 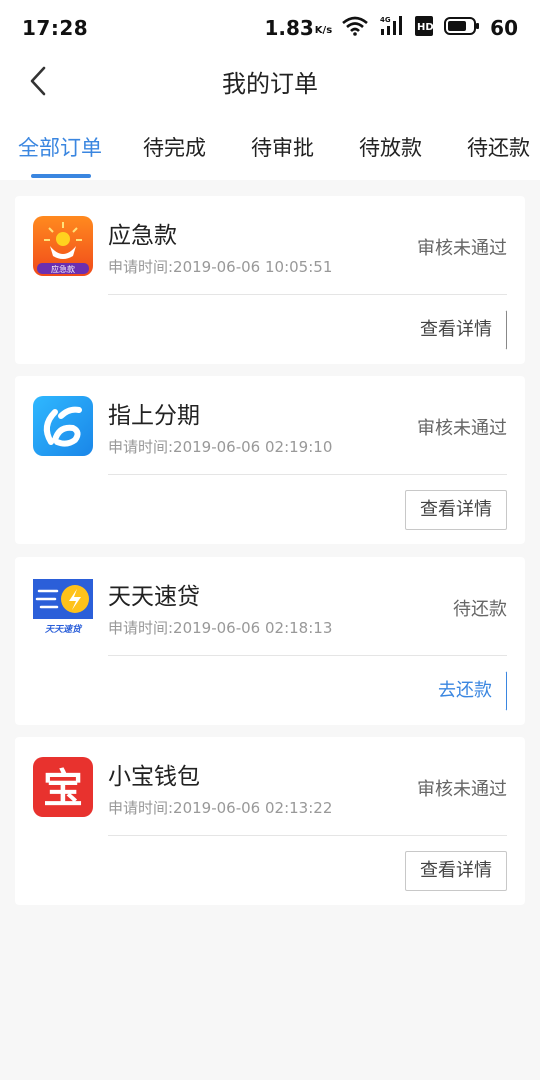 What do you see at coordinates (270, 83) in the screenshot?
I see `page-title: 我的订单` at bounding box center [270, 83].